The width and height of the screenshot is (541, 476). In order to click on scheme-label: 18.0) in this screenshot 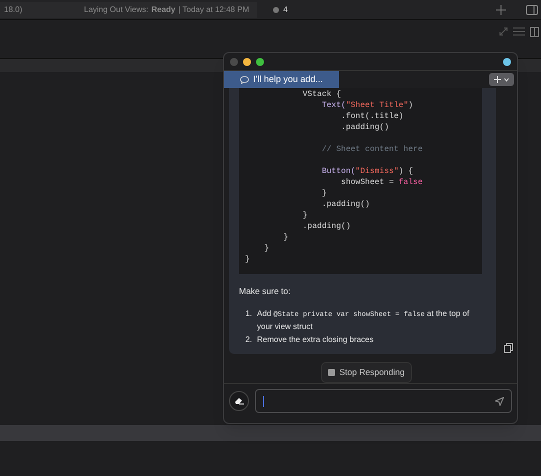, I will do `click(42, 10)`.